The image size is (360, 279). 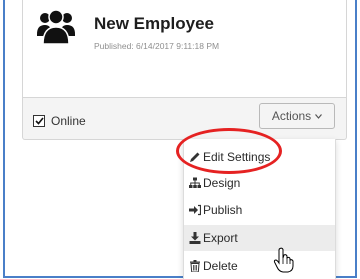 What do you see at coordinates (283, 260) in the screenshot?
I see `hand-cursor-icon` at bounding box center [283, 260].